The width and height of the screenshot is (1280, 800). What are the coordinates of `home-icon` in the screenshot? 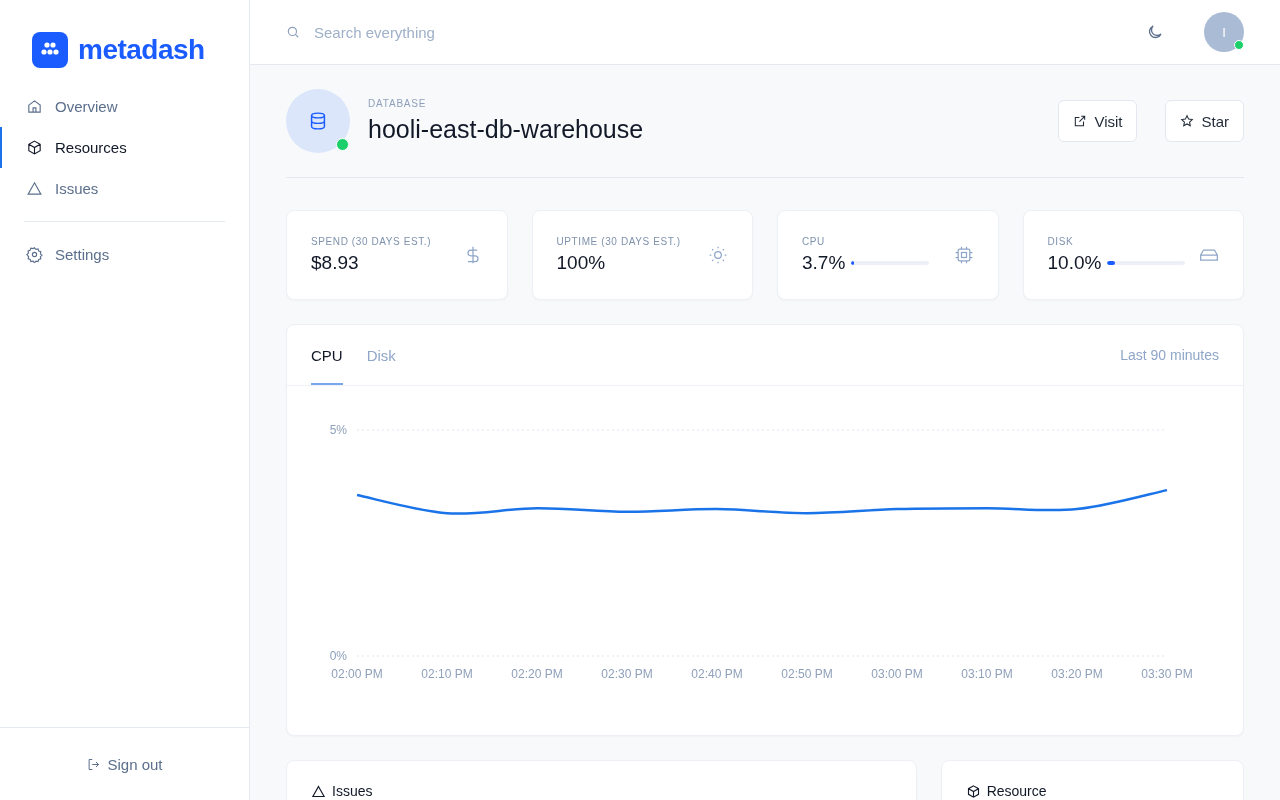 It's located at (34, 106).